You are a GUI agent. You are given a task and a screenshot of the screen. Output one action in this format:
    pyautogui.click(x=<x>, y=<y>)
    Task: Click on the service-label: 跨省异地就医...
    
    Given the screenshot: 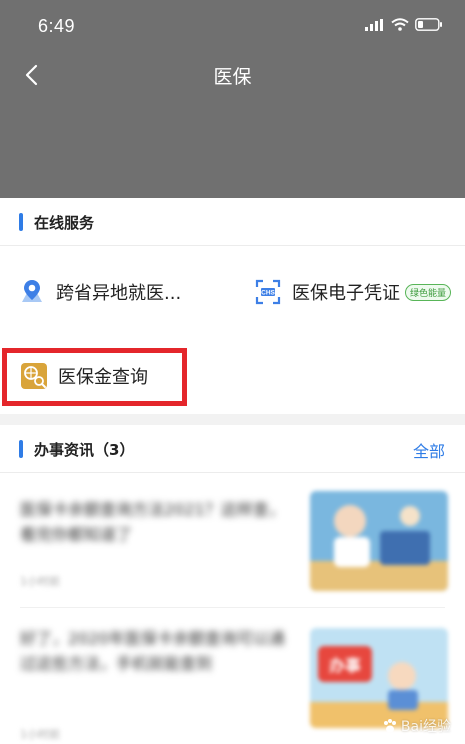 What is the action you would take?
    pyautogui.click(x=119, y=293)
    